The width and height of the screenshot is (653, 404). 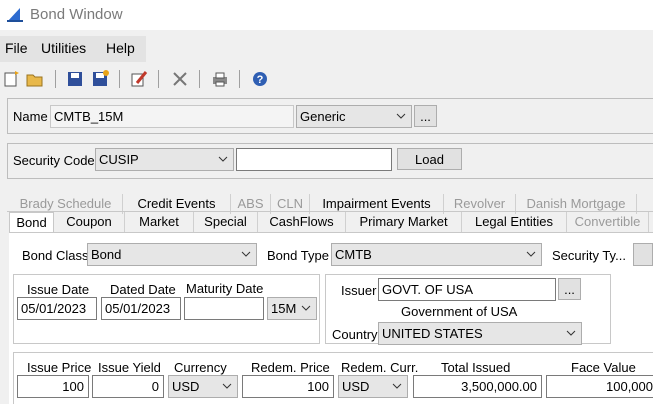 I want to click on tenor-select: 15M, so click(x=292, y=308).